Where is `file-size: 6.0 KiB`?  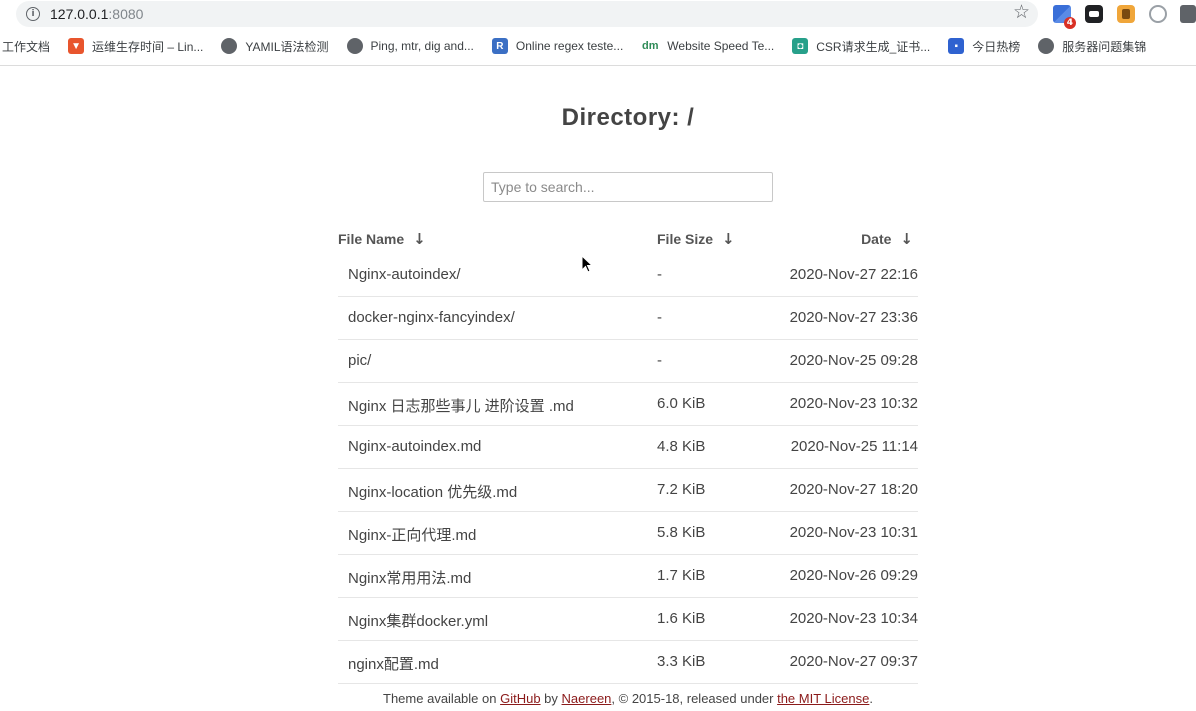
file-size: 6.0 KiB is located at coordinates (681, 403).